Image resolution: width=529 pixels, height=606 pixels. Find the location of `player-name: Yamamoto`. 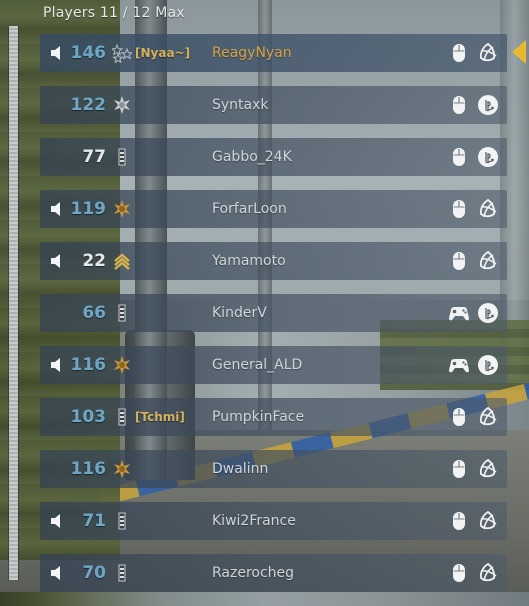

player-name: Yamamoto is located at coordinates (249, 261).